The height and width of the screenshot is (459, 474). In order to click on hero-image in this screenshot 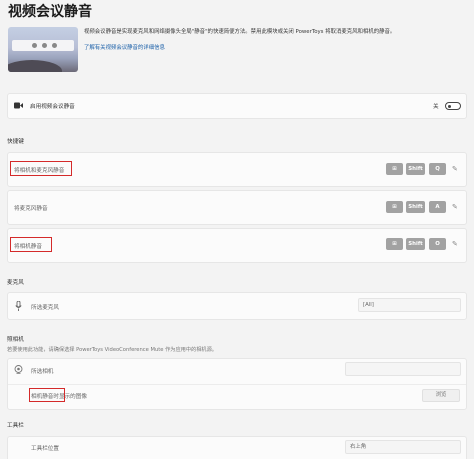, I will do `click(43, 49)`.